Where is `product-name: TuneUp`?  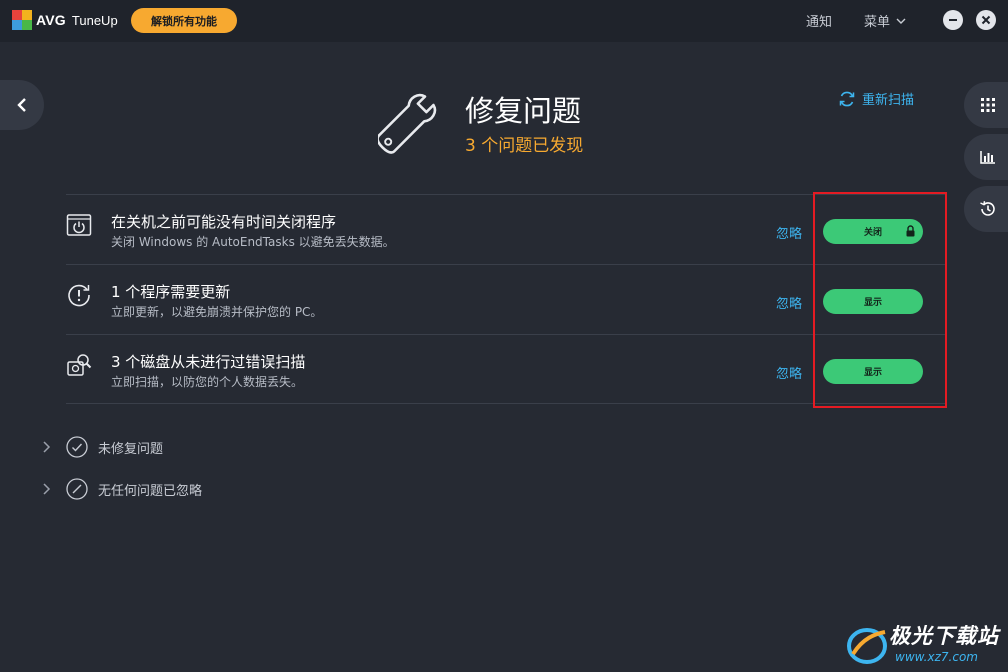 product-name: TuneUp is located at coordinates (94, 20).